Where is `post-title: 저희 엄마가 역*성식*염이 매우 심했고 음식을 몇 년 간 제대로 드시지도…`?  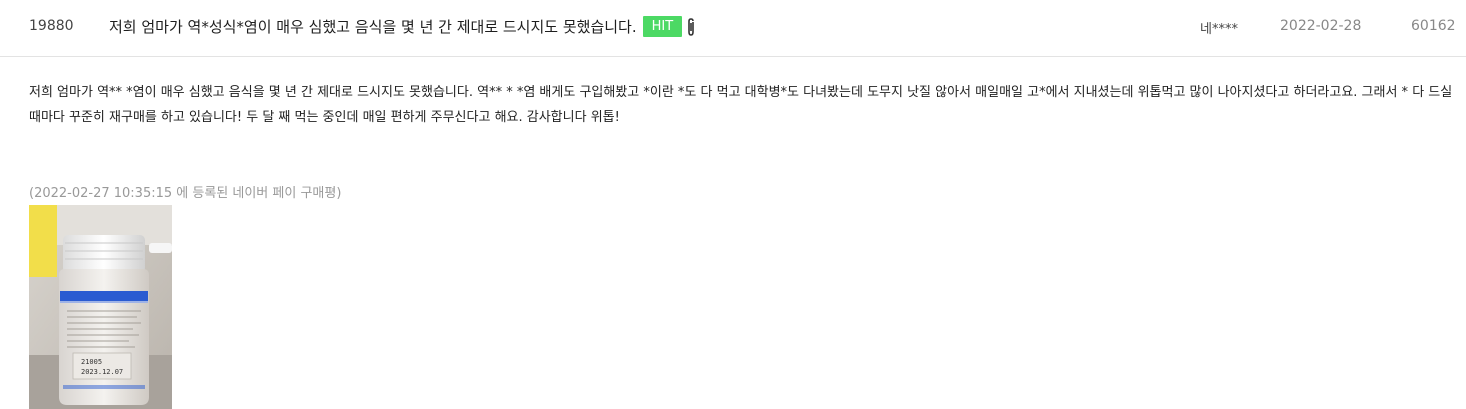 post-title: 저희 엄마가 역*성식*염이 매우 심했고 음식을 몇 년 간 제대로 드시지도… is located at coordinates (373, 26).